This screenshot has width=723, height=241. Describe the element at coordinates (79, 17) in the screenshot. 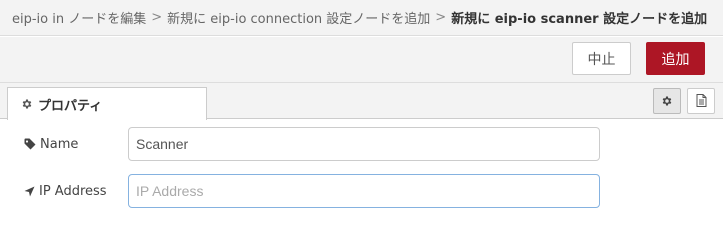

I see `breadcrumb-item-edit-node: eip-io in ノードを編集` at that location.